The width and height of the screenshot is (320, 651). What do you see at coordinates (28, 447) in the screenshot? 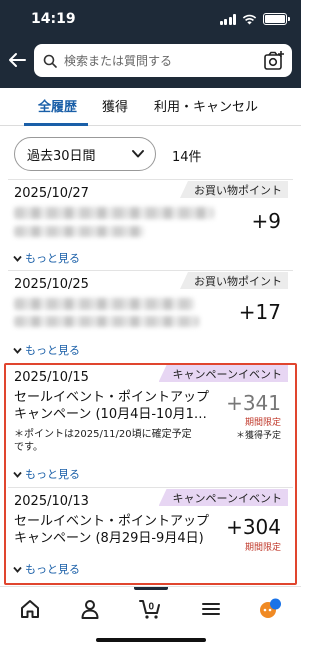
I see `item-note-line: です。` at bounding box center [28, 447].